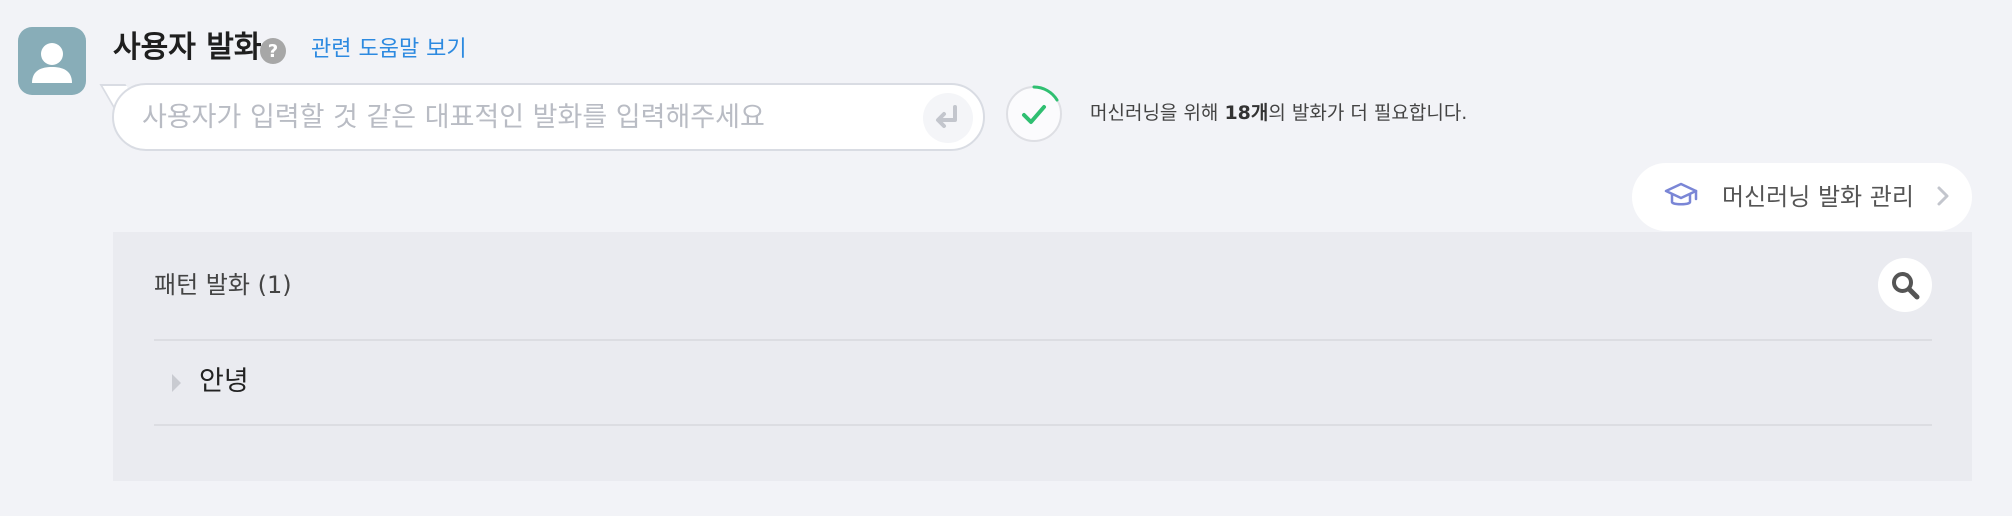 Image resolution: width=2012 pixels, height=516 pixels. What do you see at coordinates (1943, 196) in the screenshot?
I see `chevron-right-icon` at bounding box center [1943, 196].